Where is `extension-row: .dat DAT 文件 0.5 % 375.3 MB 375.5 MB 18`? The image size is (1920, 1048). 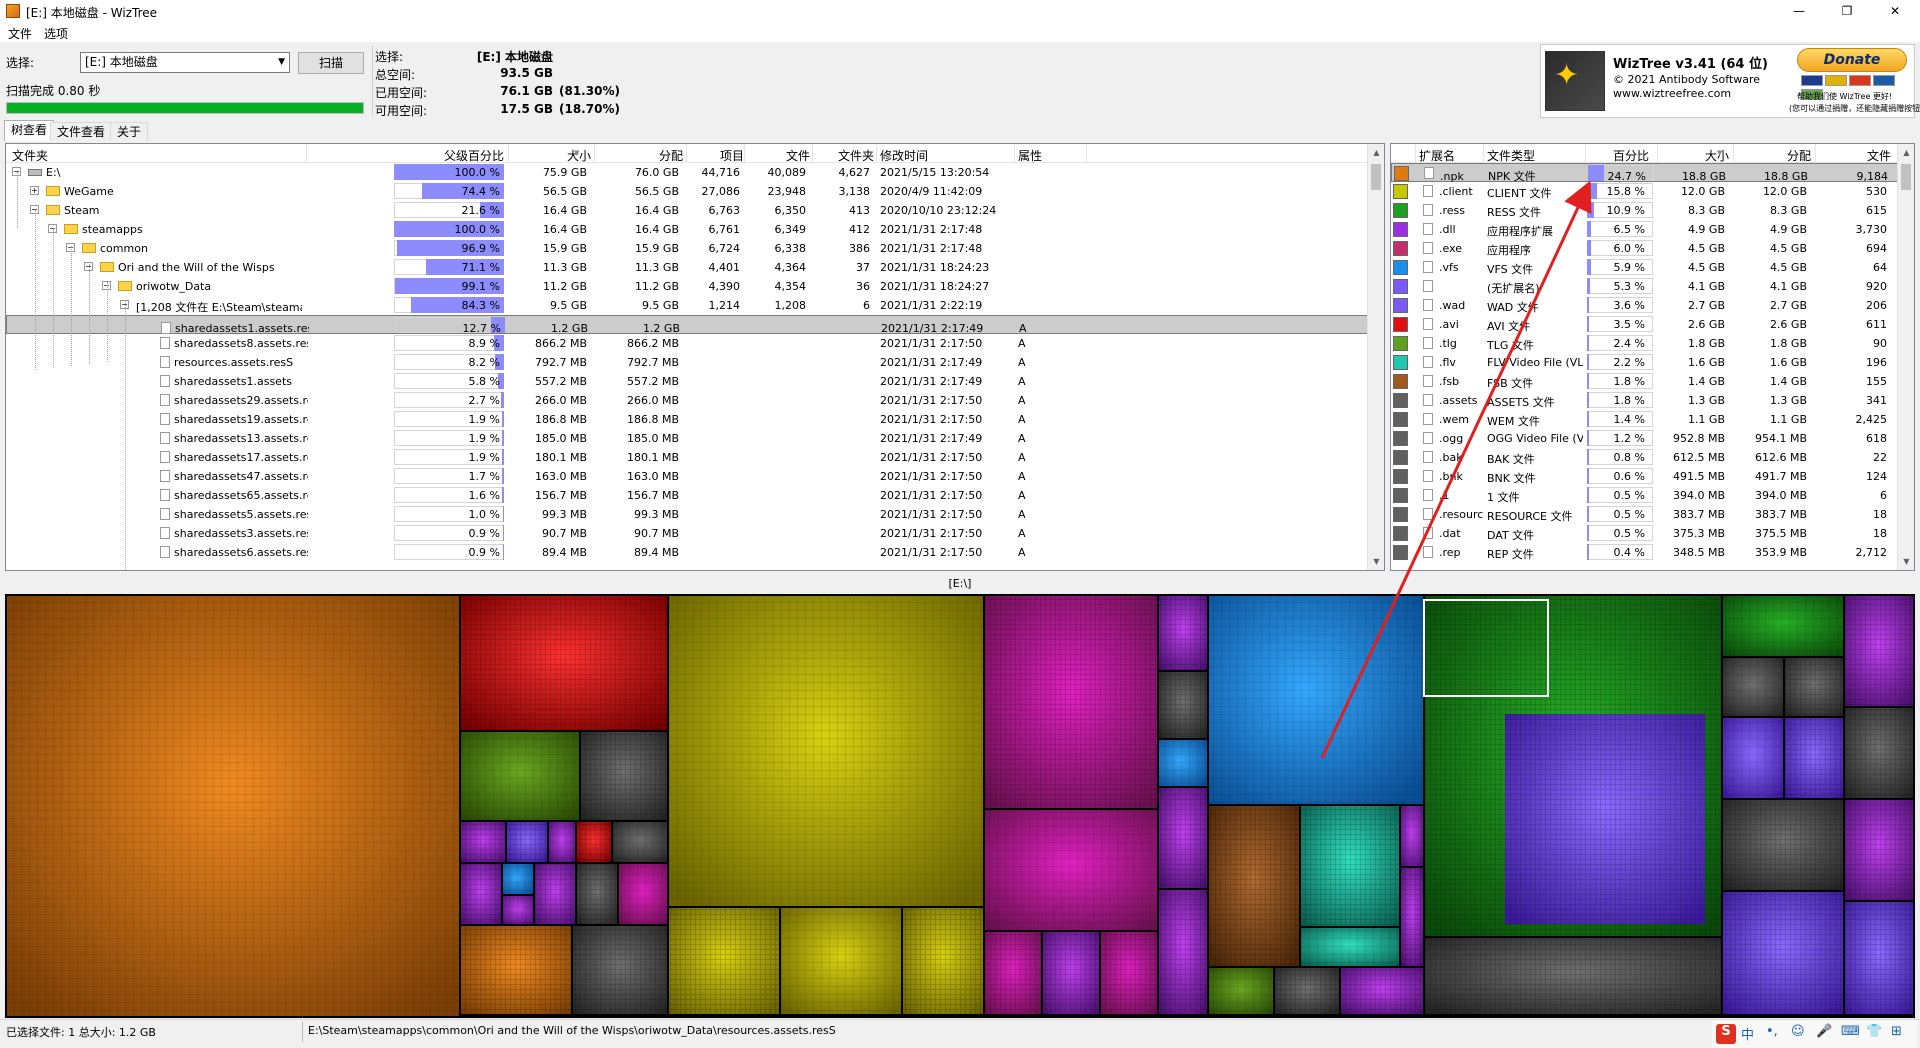 extension-row: .dat DAT 文件 0.5 % 375.3 MB 375.5 MB 18 is located at coordinates (1652, 533).